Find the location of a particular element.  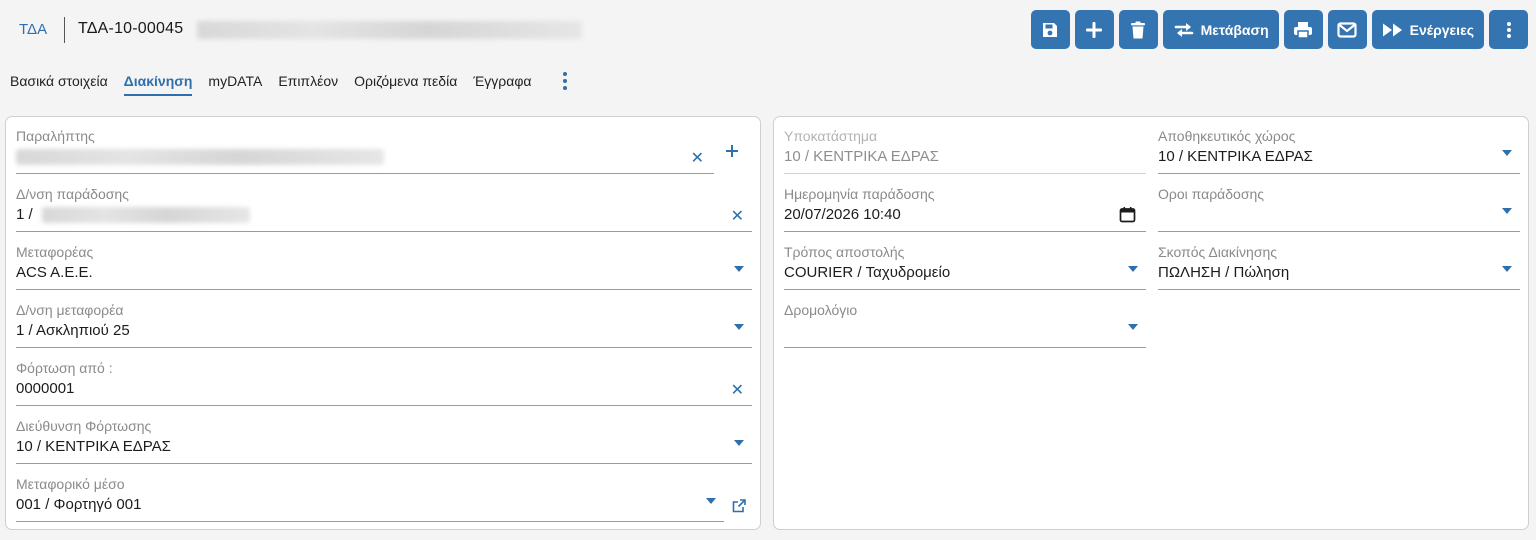

delivery-date-field: Ημερομηνία παράδοσης 20/07/2026 10:40 is located at coordinates (965, 213).